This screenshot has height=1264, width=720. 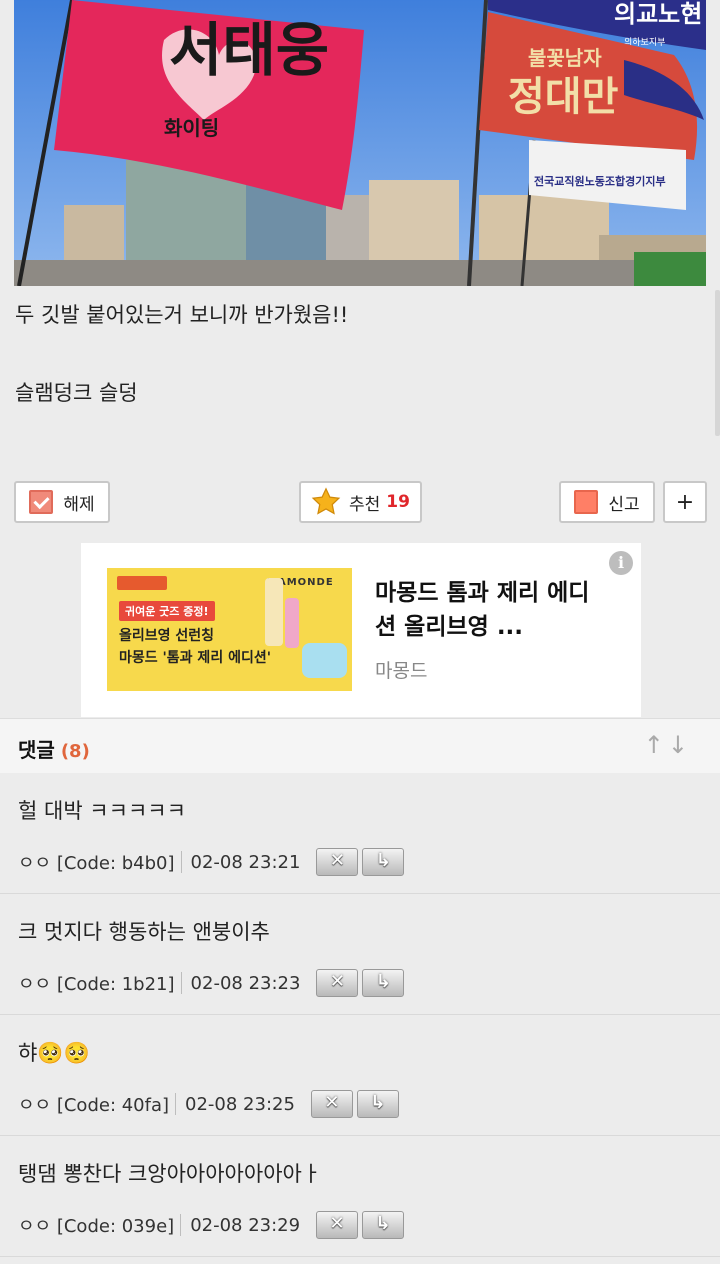 I want to click on recommend-count: 19, so click(x=398, y=502).